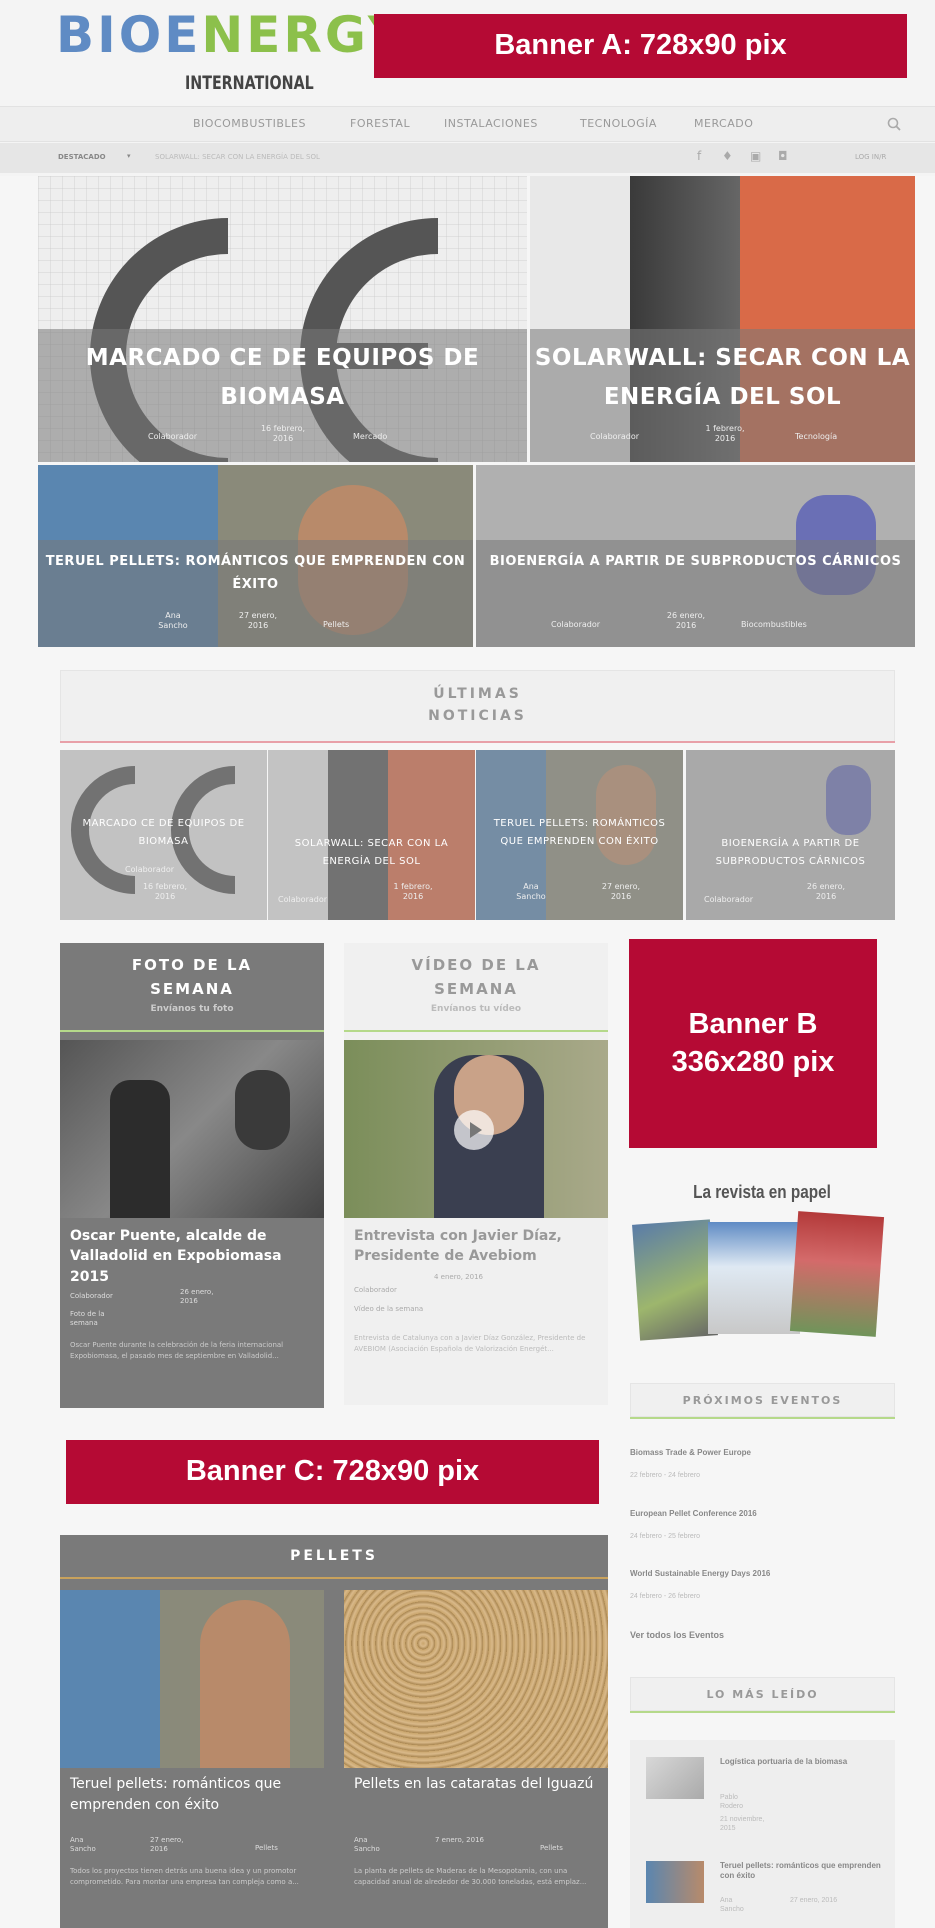 The width and height of the screenshot is (935, 1928). What do you see at coordinates (83, 1845) in the screenshot?
I see `pellets-author: Ana Sancho` at bounding box center [83, 1845].